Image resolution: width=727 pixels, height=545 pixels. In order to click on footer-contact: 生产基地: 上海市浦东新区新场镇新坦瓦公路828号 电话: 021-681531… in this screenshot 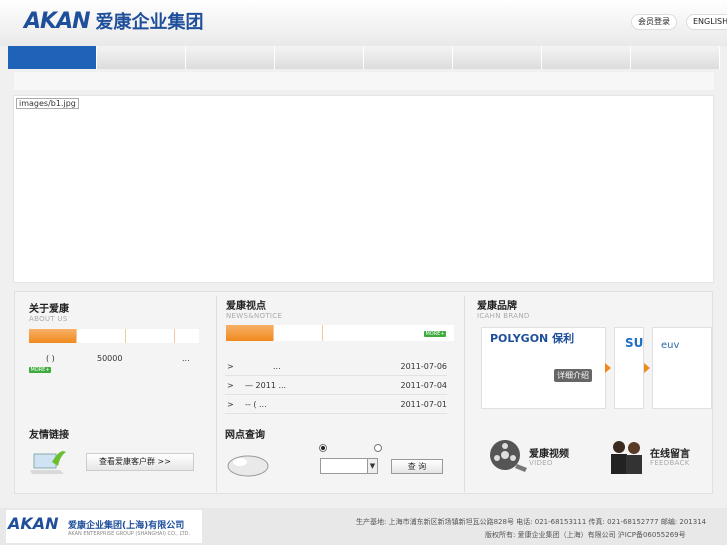, I will do `click(531, 522)`.